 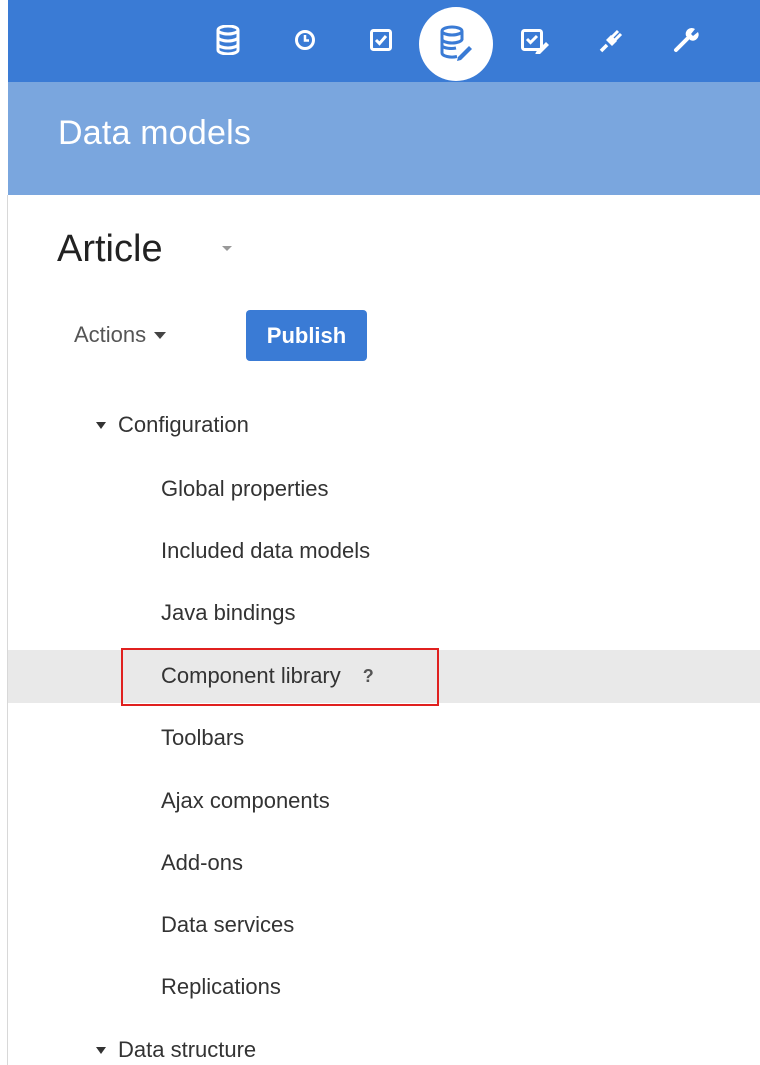 I want to click on actions-dropdown-button: Actions, so click(x=120, y=335).